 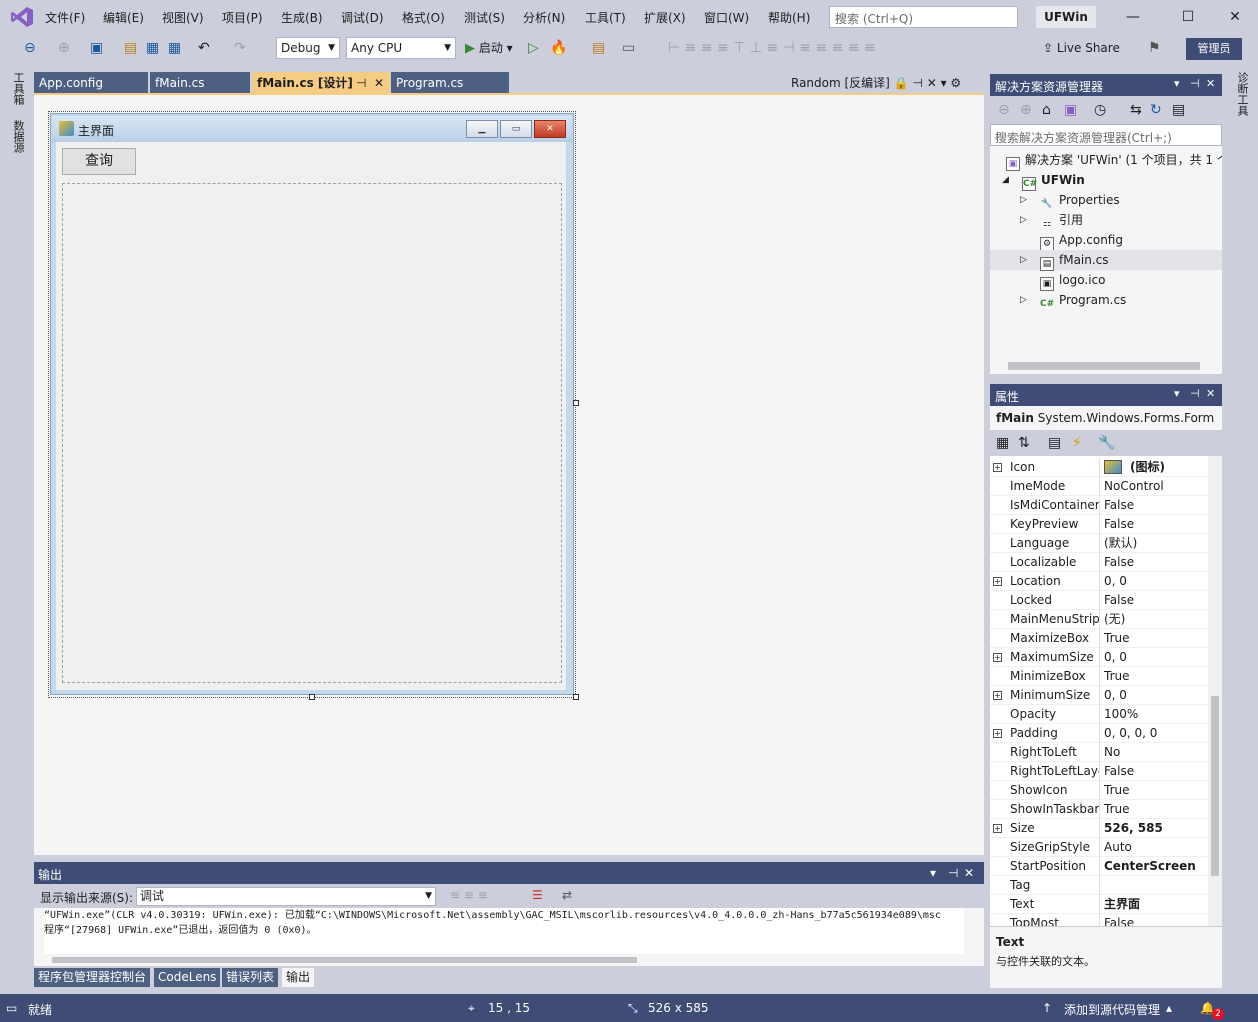 I want to click on property-value: 0, 0, 0, 0, so click(x=1130, y=733).